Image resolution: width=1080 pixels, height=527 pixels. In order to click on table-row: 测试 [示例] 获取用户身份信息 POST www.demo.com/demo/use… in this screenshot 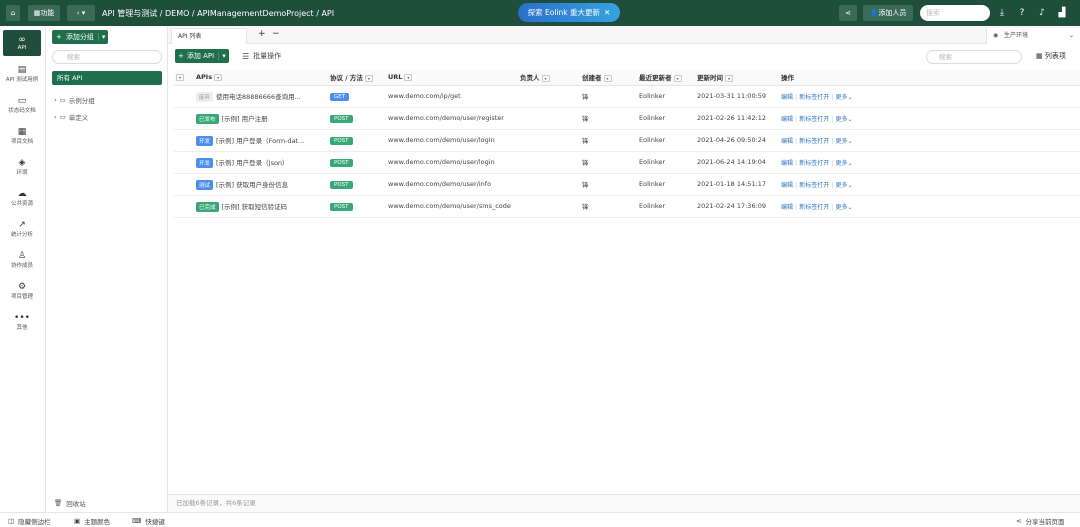, I will do `click(627, 184)`.